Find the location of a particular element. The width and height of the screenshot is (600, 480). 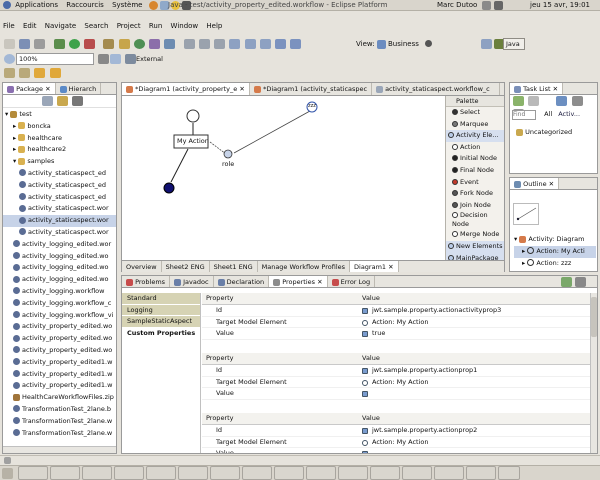

tab-properties: Properties ✕ is located at coordinates (298, 281).